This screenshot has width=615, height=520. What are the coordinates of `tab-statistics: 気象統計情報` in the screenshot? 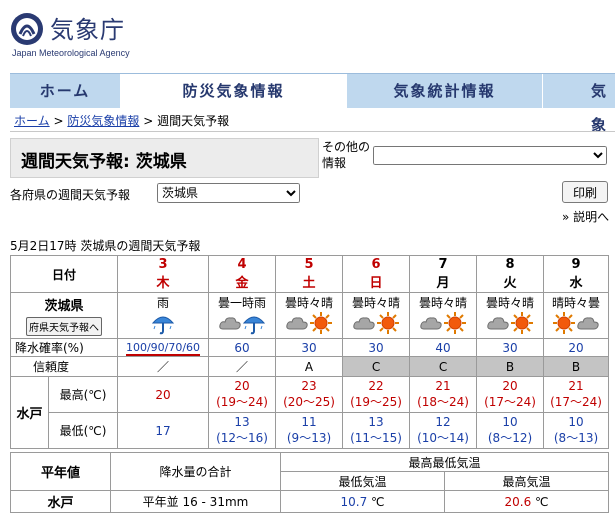 It's located at (444, 91).